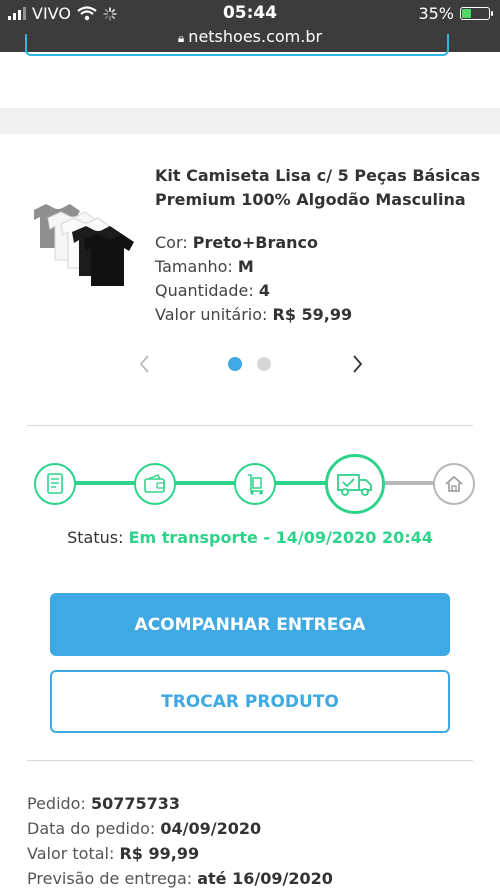  I want to click on order-number-row: Pedido: 50775733, so click(104, 803).